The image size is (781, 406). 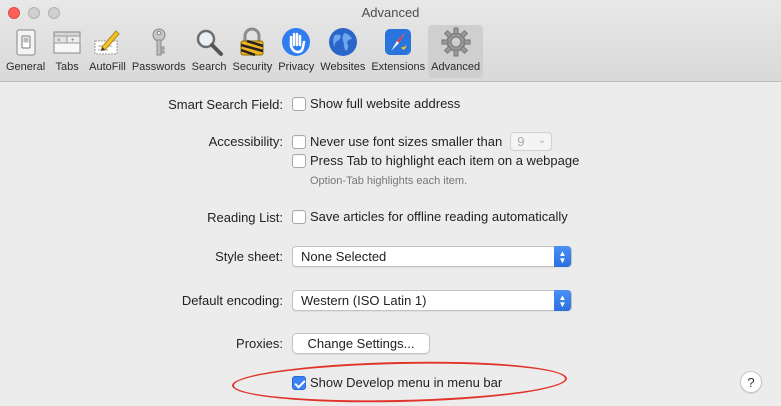 What do you see at coordinates (245, 217) in the screenshot?
I see `reading-list-label: Reading List:` at bounding box center [245, 217].